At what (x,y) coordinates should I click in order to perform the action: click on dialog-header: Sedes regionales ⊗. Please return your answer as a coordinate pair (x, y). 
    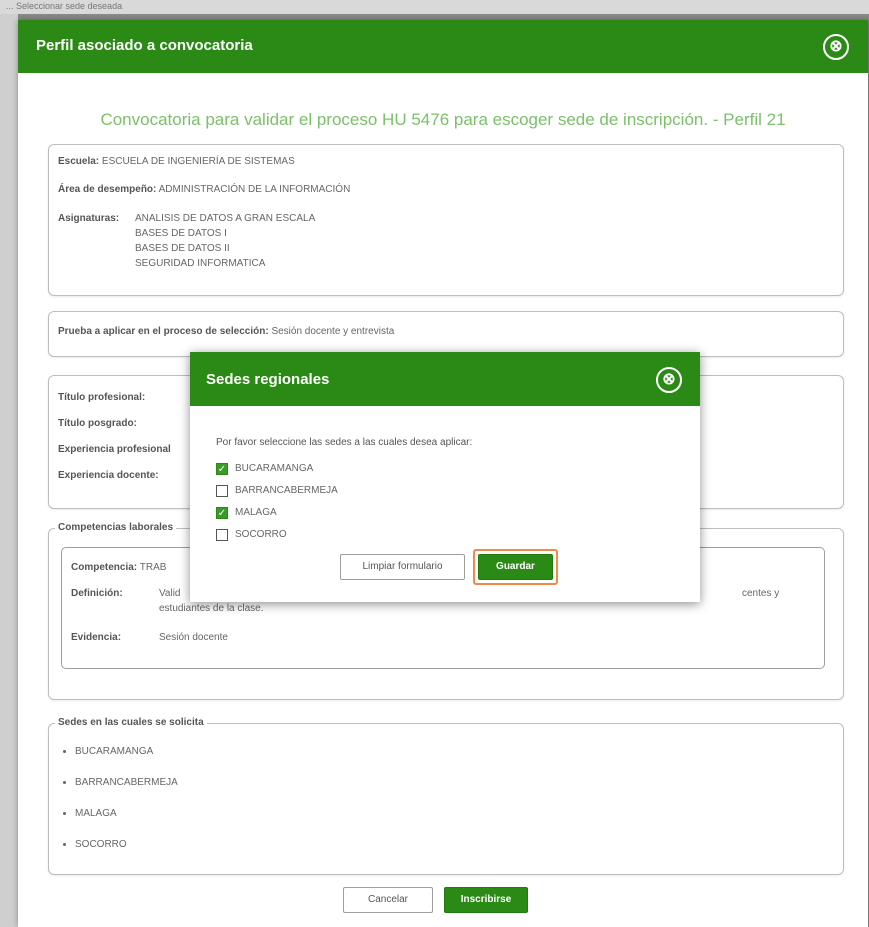
    Looking at the image, I should click on (445, 379).